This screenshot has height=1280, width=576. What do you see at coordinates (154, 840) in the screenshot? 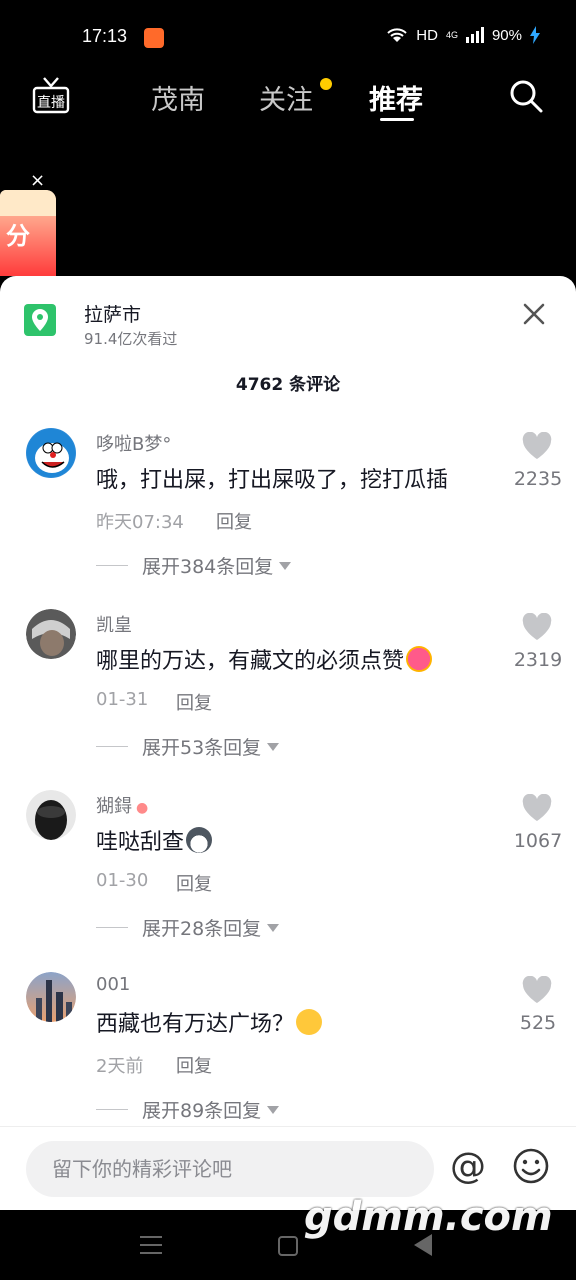
I see `comment-text: 哇哒刮查` at bounding box center [154, 840].